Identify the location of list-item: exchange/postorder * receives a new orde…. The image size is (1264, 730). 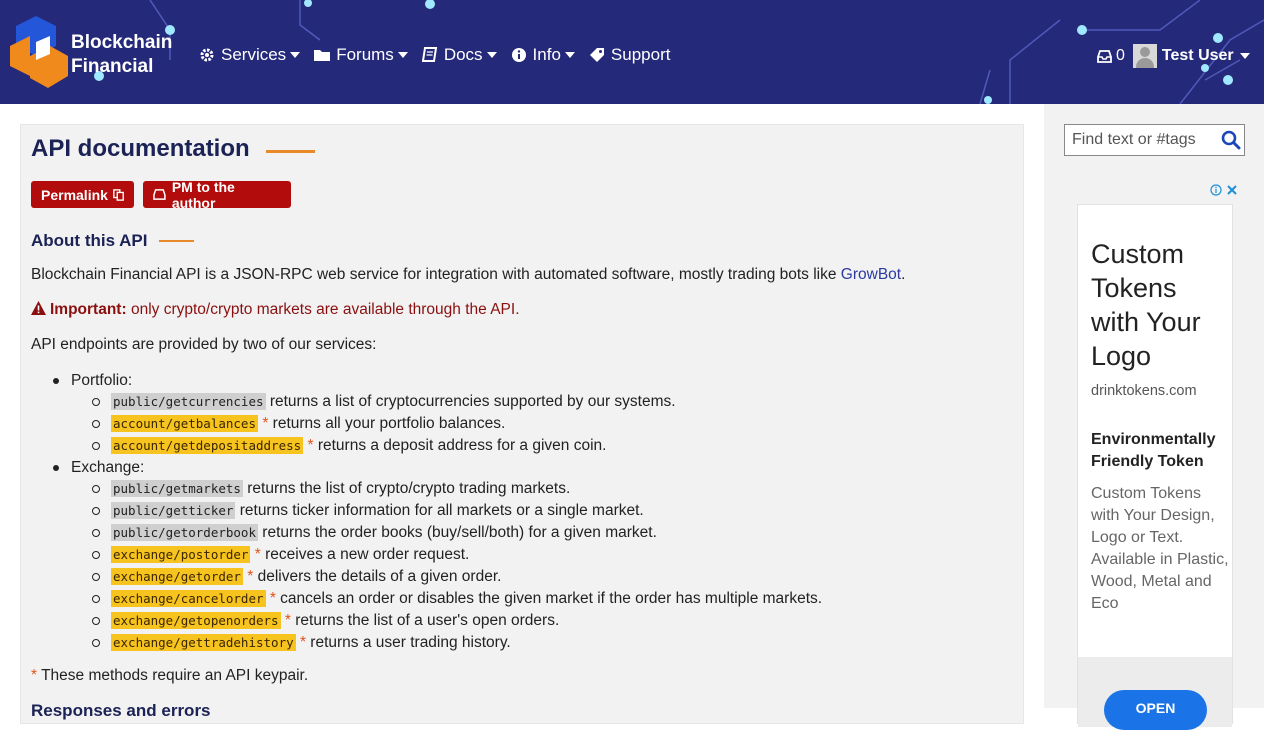
(426, 555).